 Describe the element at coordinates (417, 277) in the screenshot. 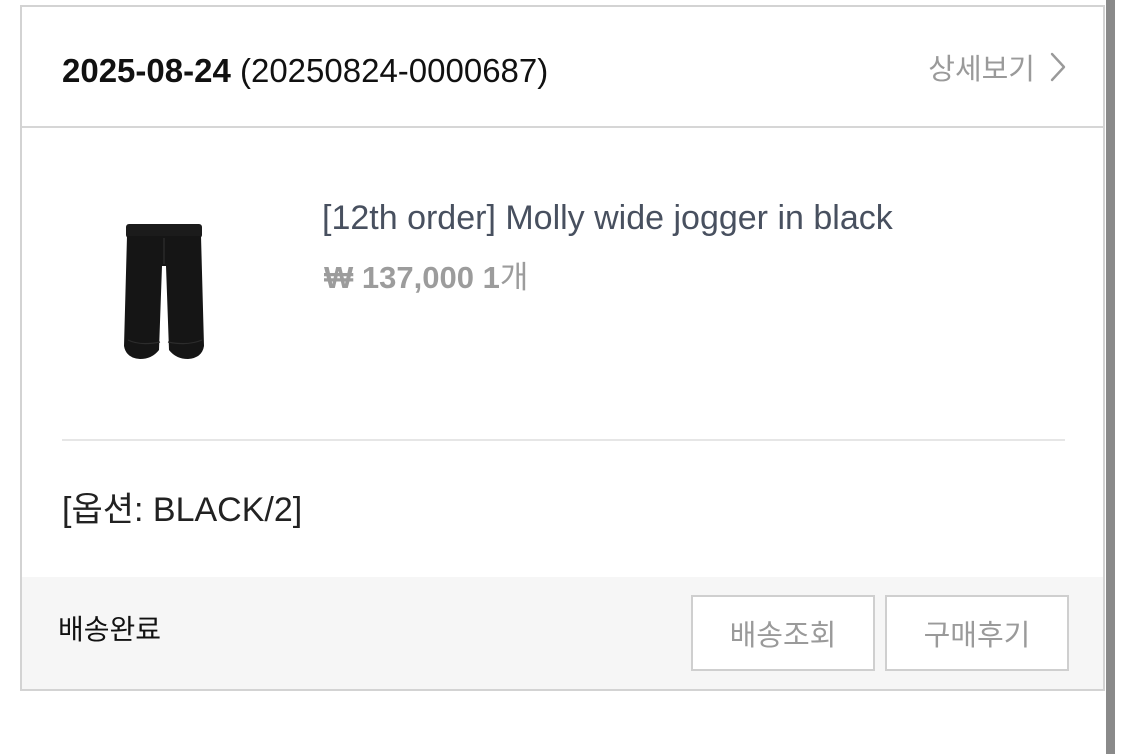

I see `product-price: 137,000` at that location.